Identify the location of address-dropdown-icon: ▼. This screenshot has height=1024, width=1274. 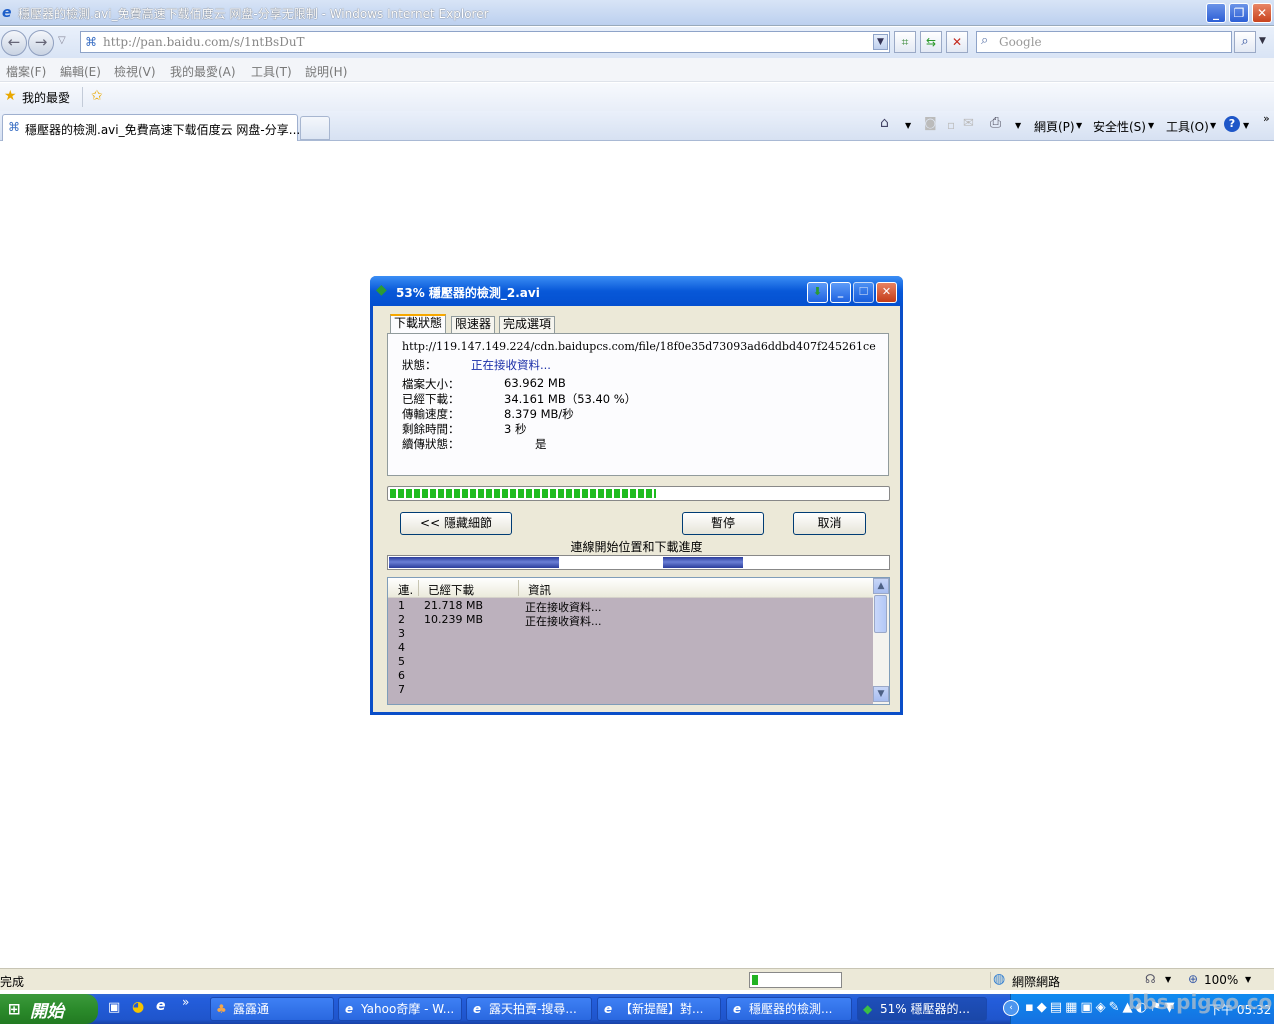
(880, 42).